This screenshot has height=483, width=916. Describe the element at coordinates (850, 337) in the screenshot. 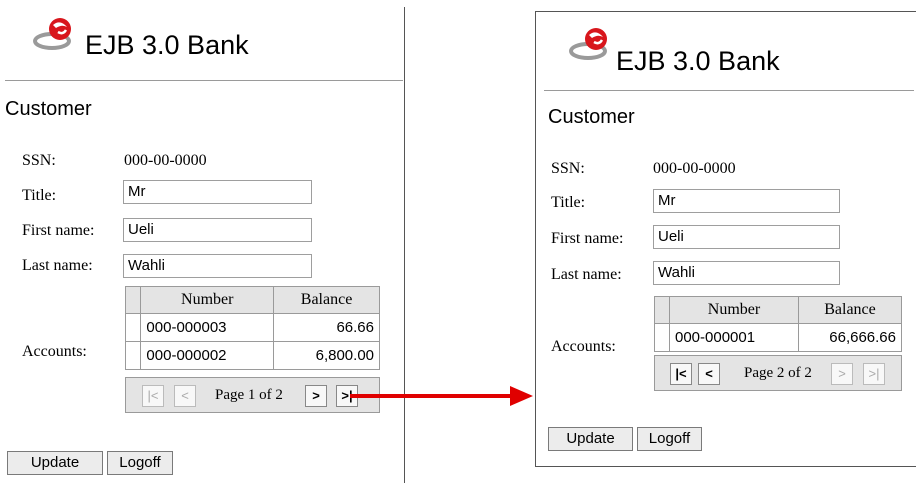

I see `account-balance-cell: 66,666.66` at that location.